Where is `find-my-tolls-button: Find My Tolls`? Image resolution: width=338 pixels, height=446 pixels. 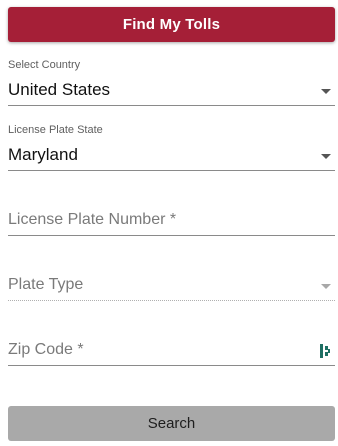
find-my-tolls-button: Find My Tolls is located at coordinates (171, 24).